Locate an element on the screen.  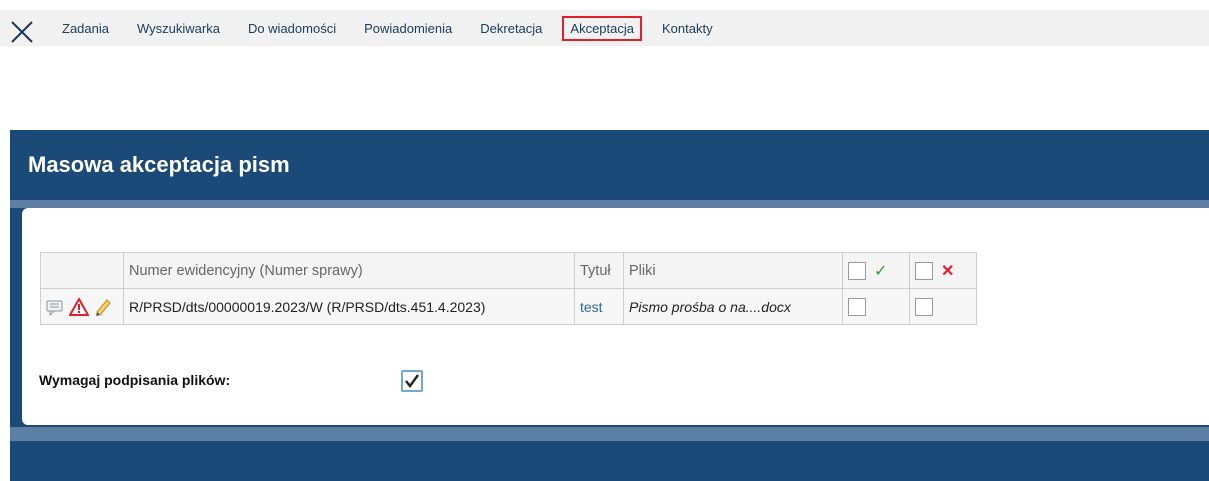
nav-item-dekretacja: Dekretacja is located at coordinates (511, 28).